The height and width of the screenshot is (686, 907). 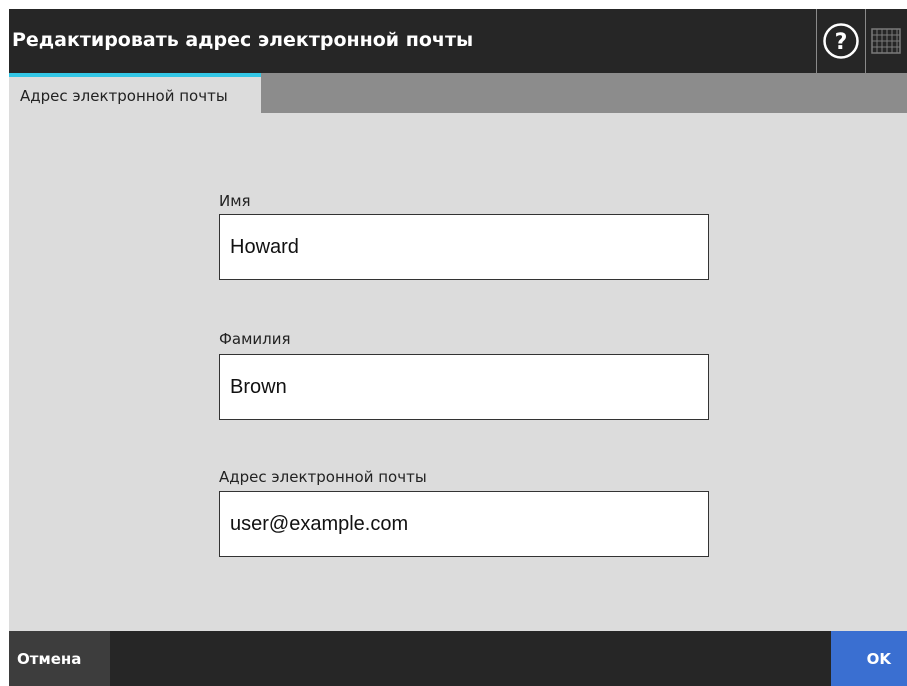 I want to click on help-icon: ?, so click(x=841, y=41).